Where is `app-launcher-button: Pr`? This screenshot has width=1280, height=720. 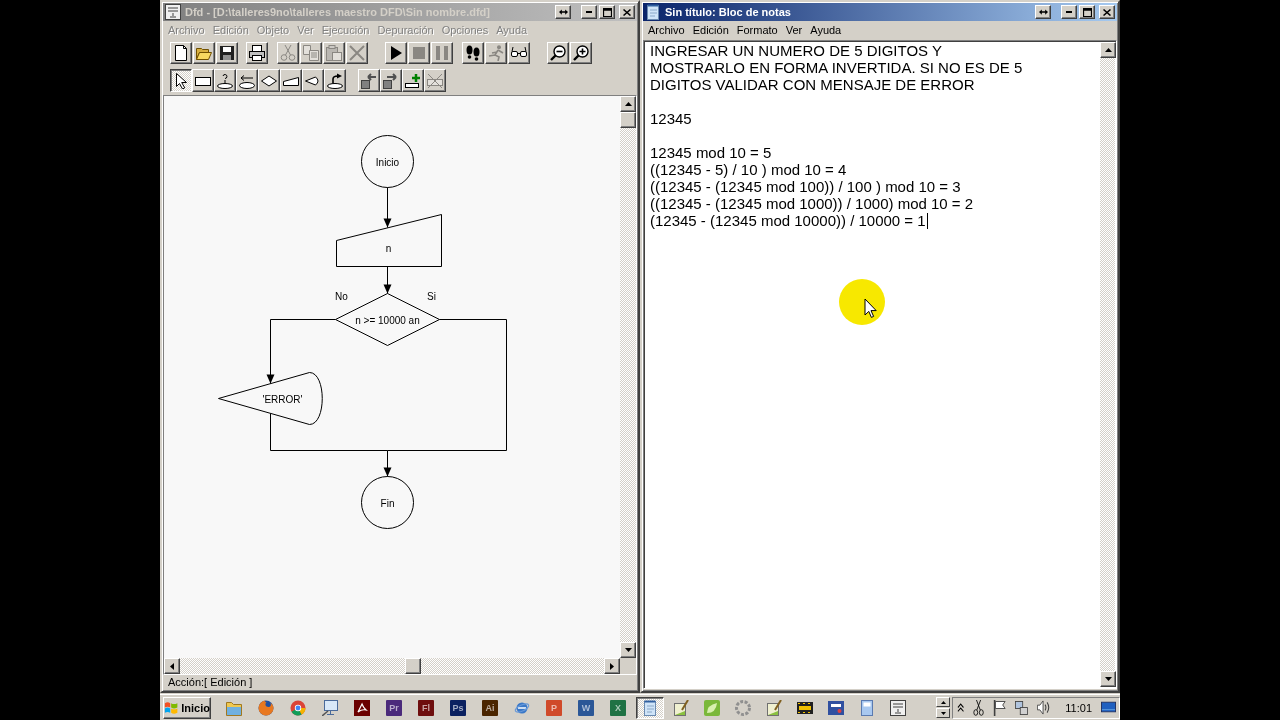 app-launcher-button: Pr is located at coordinates (394, 707).